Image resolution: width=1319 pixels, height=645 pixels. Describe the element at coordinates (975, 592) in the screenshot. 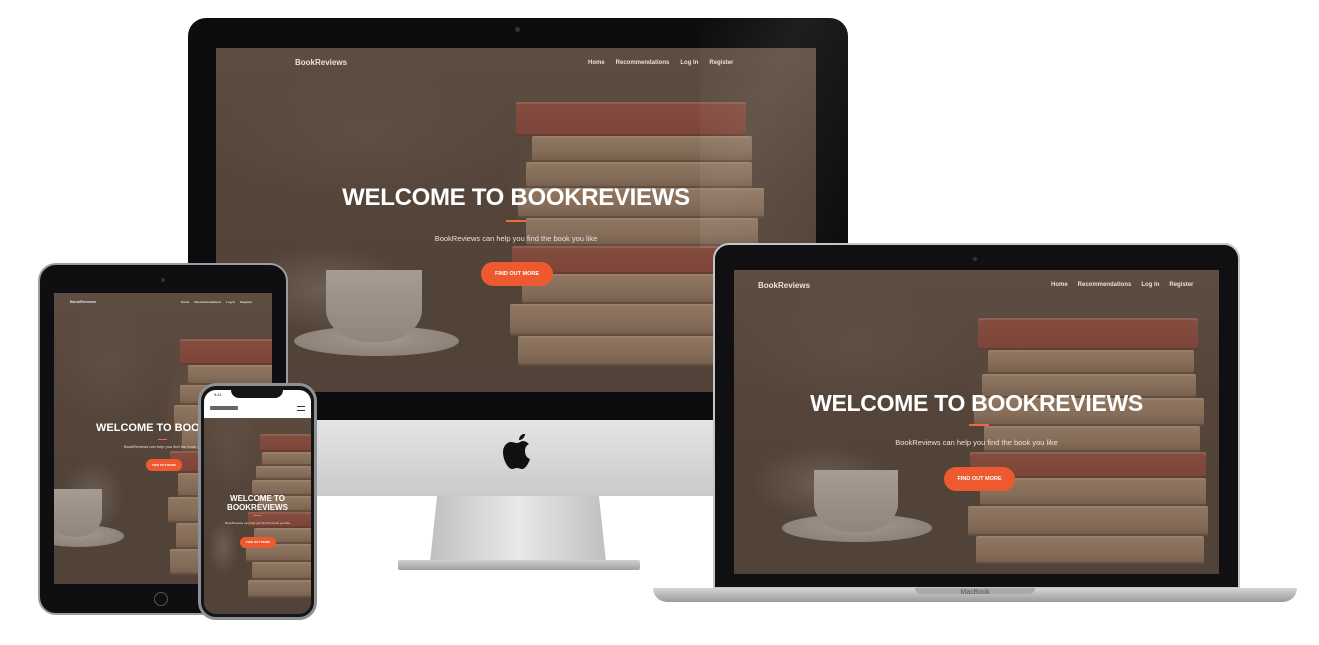

I see `macbook-label: MacBook` at that location.